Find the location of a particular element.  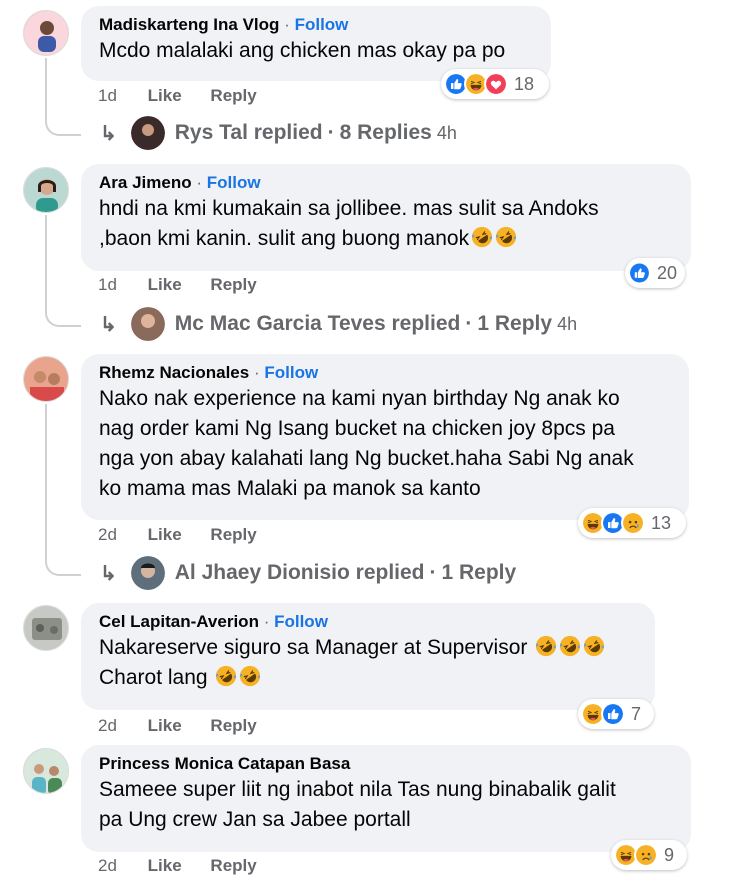

comment-text-line: Charot lang is located at coordinates (368, 678).